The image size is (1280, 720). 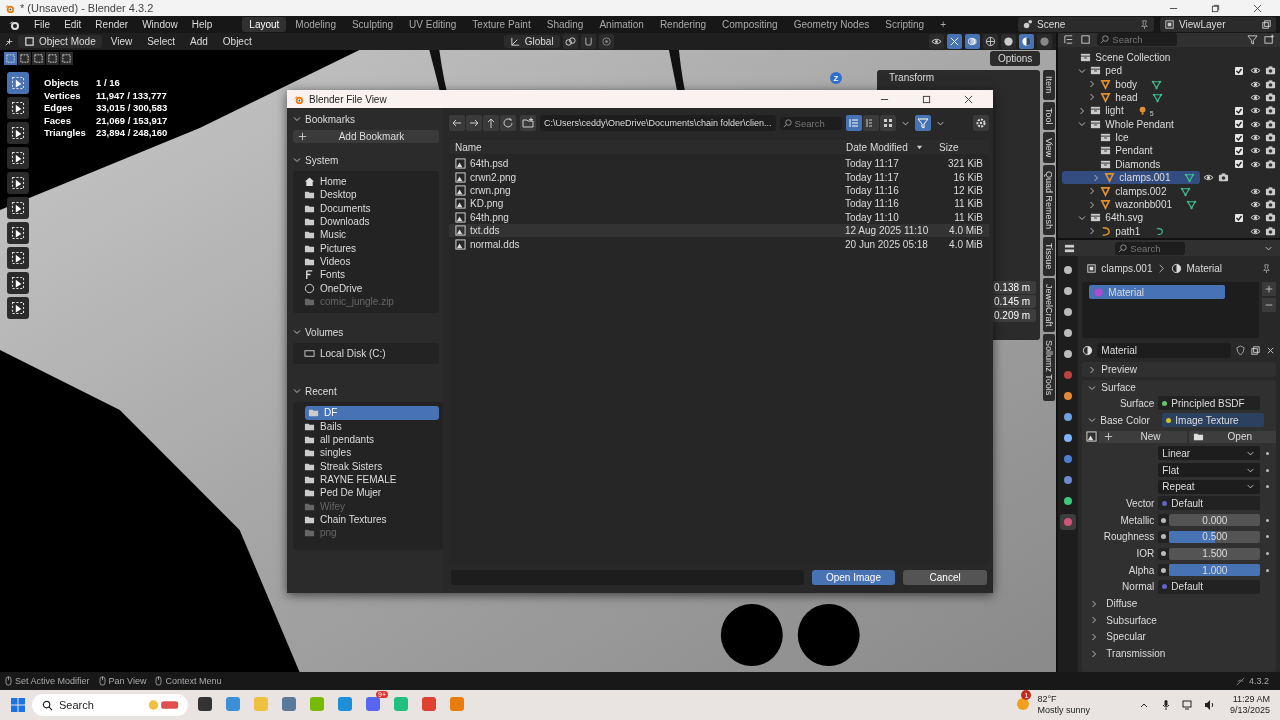 What do you see at coordinates (372, 24) in the screenshot?
I see `workspace-tab: Sculpting` at bounding box center [372, 24].